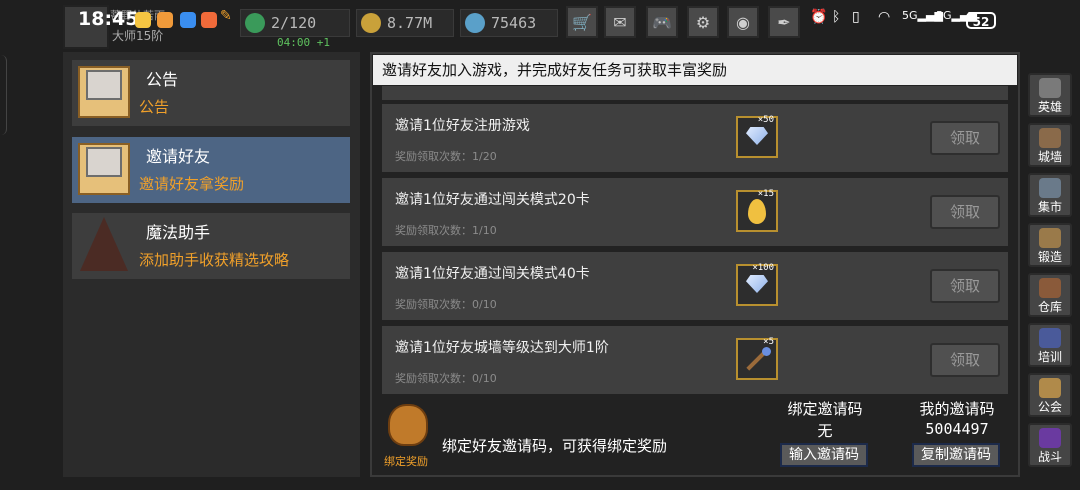 The width and height of the screenshot is (1080, 490). I want to click on side-menu-battle: 战斗, so click(1050, 445).